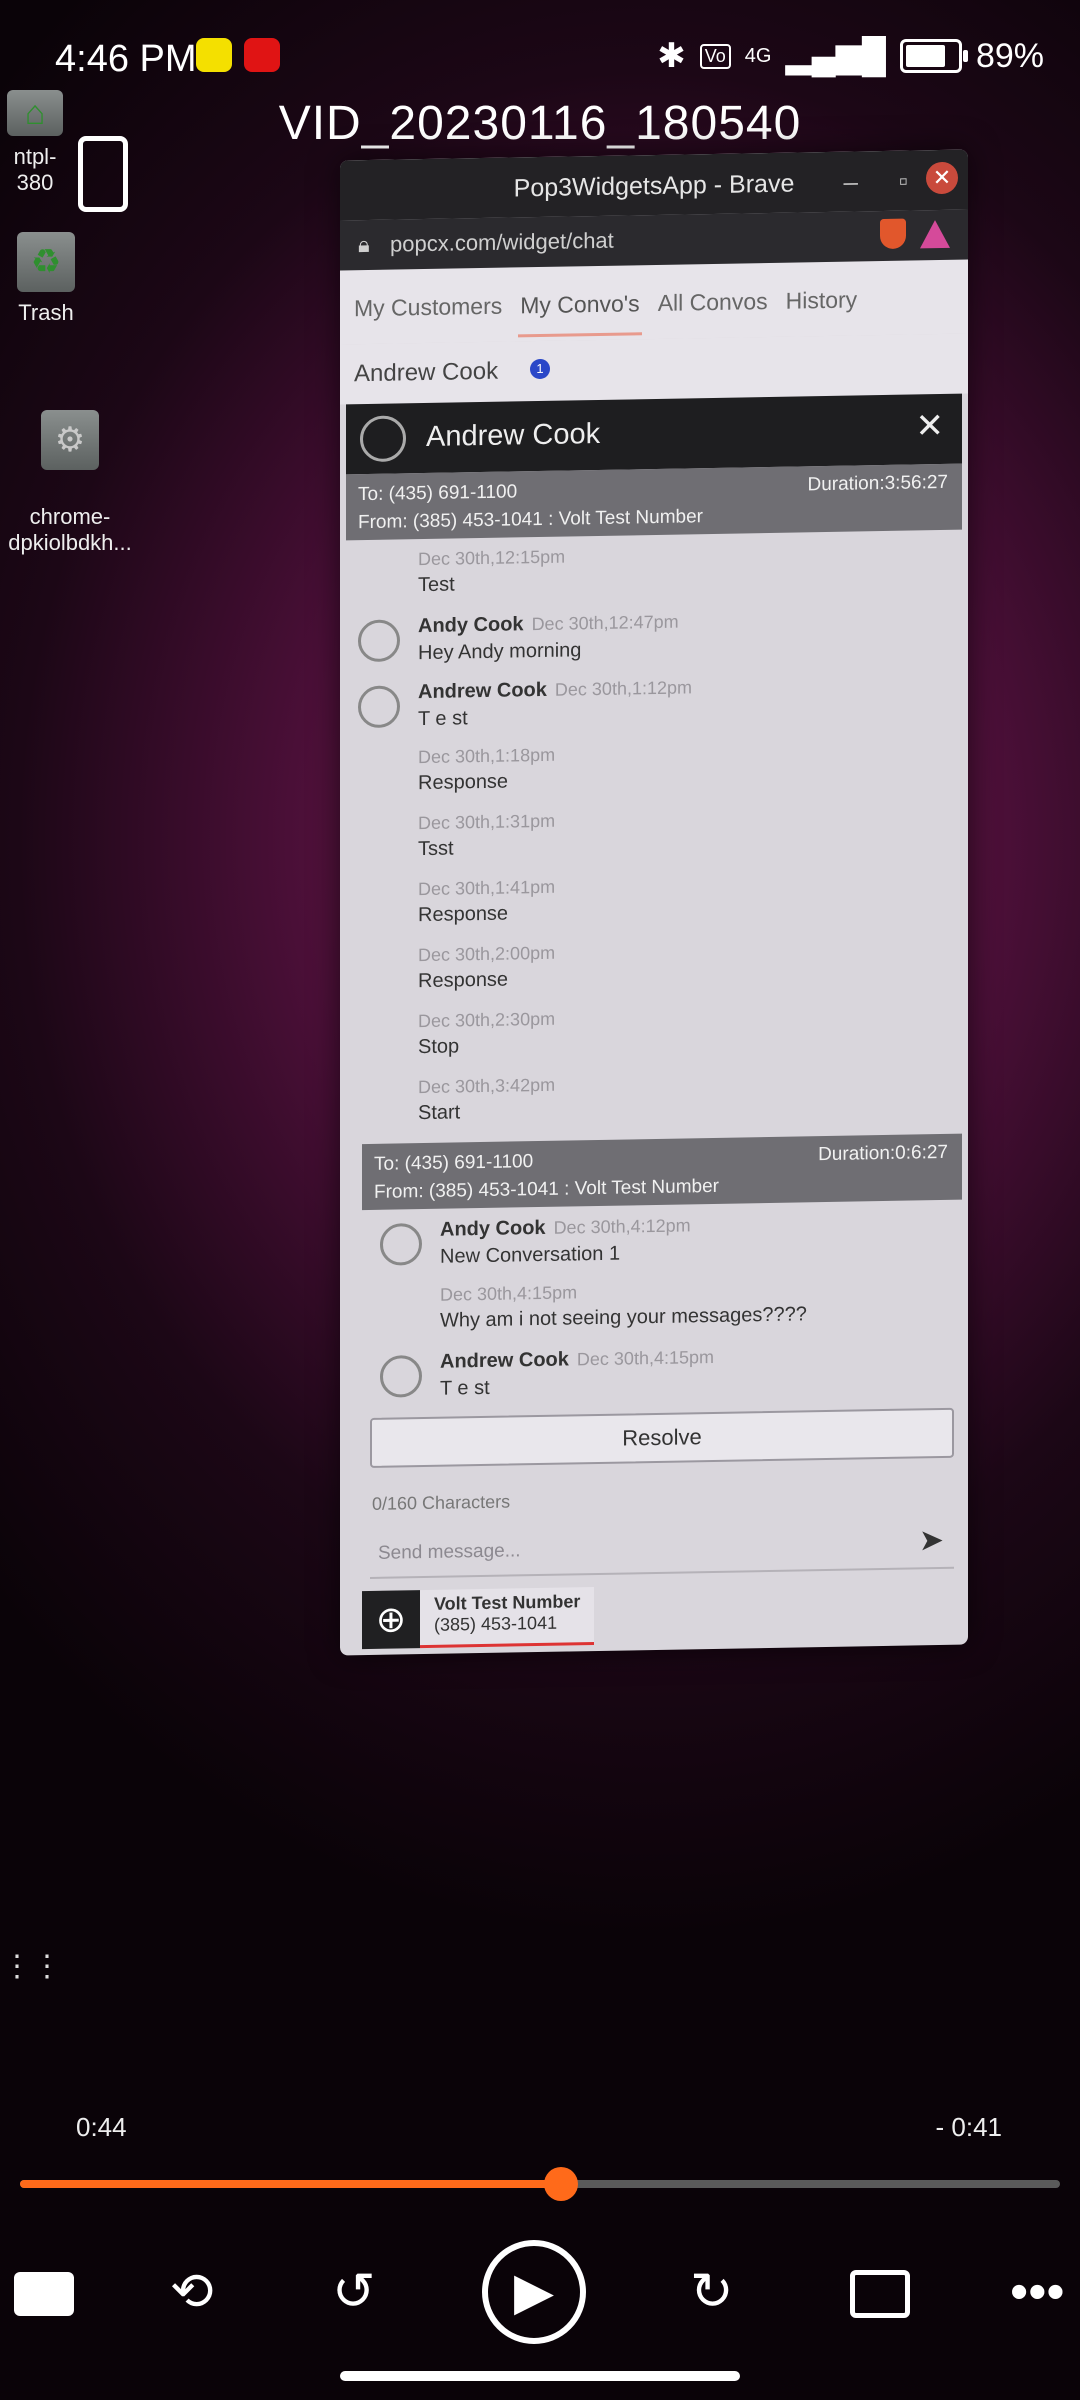 Image resolution: width=1080 pixels, height=2400 pixels. Describe the element at coordinates (441, 1502) in the screenshot. I see `character-counter: 0/160 Characters` at that location.